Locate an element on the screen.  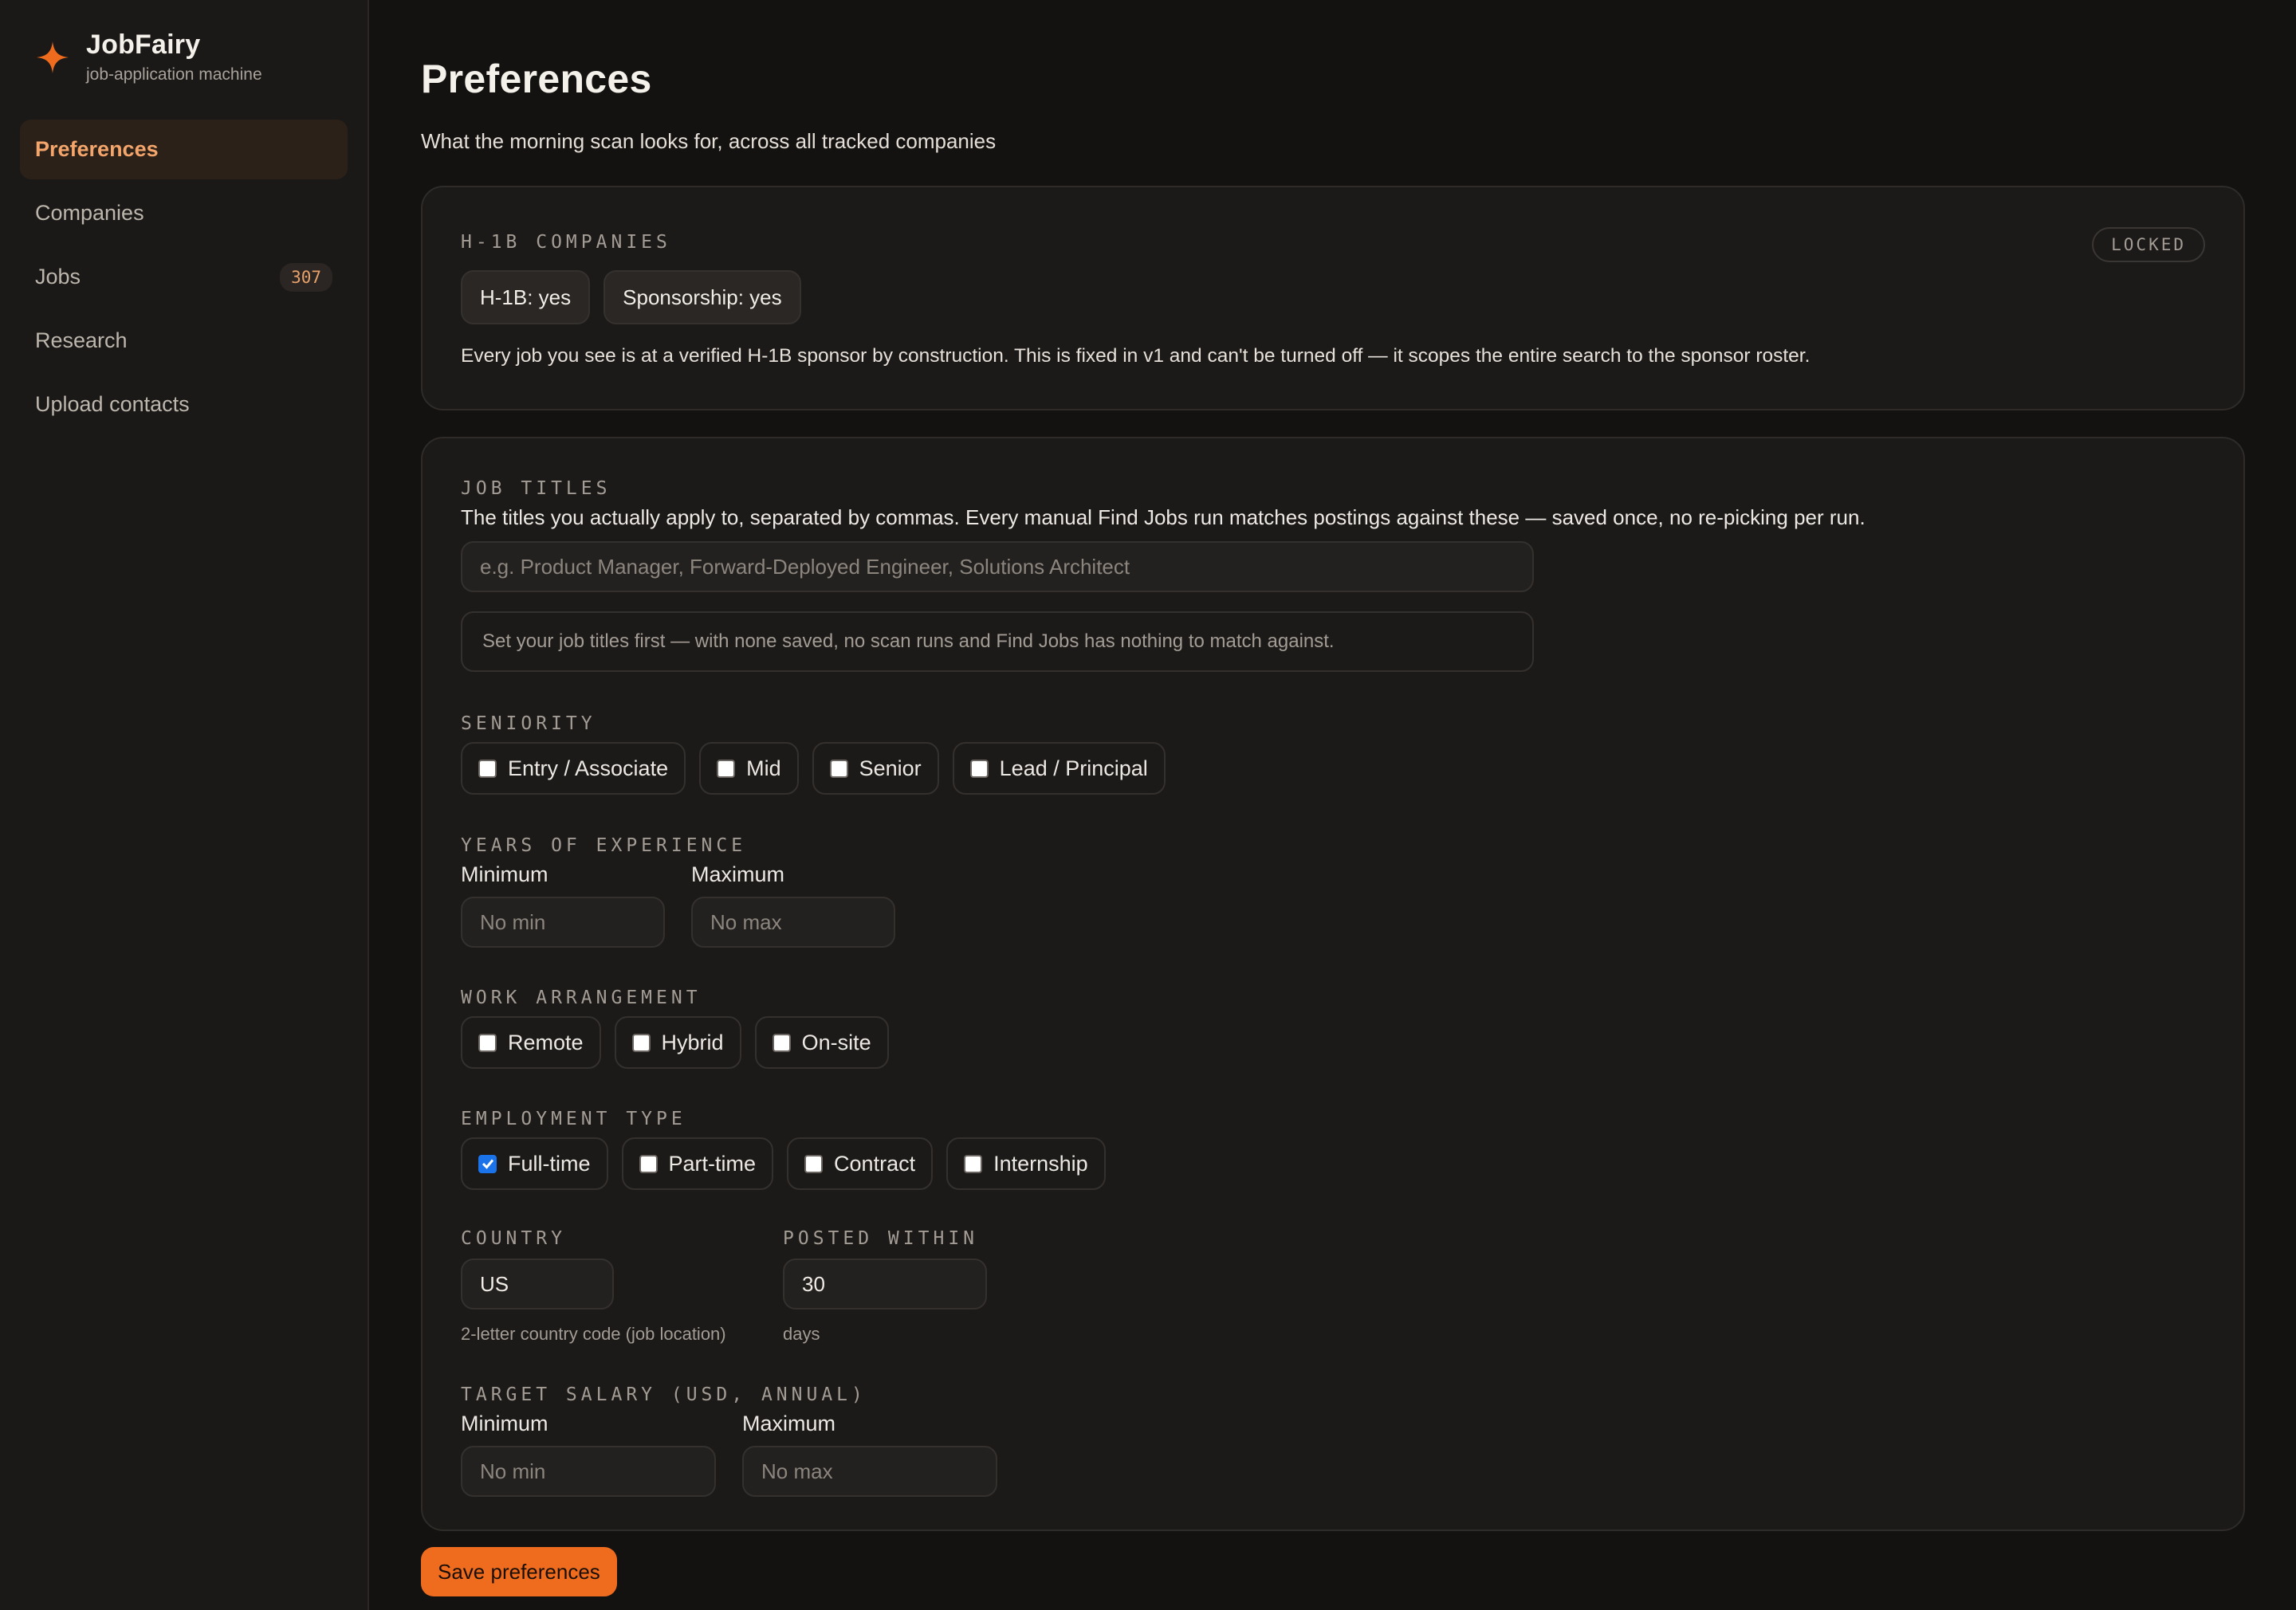
contract-checkbox: Contract is located at coordinates (860, 1163).